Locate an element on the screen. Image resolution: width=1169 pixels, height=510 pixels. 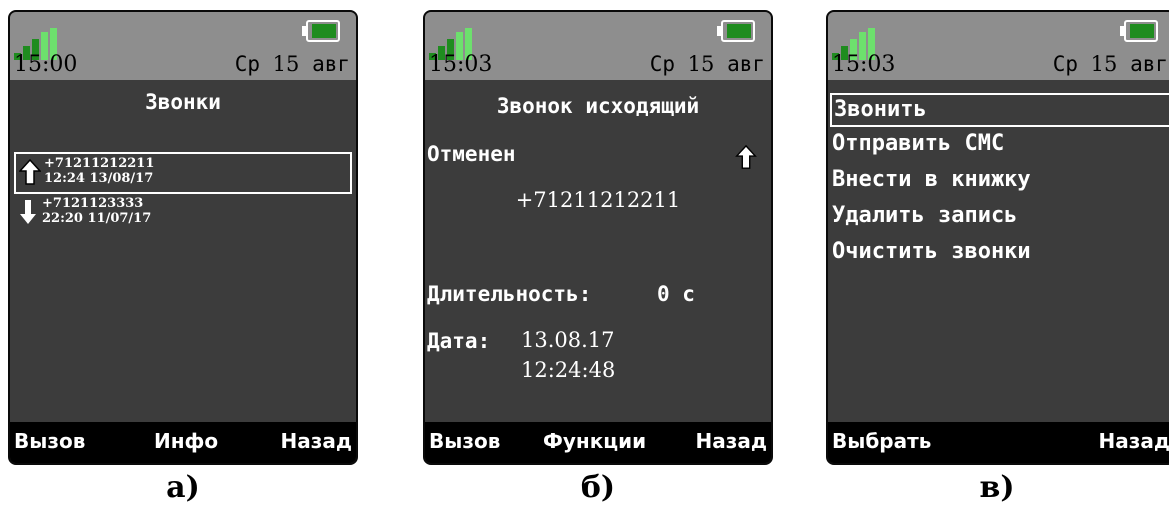
time-value: 12:24:48 is located at coordinates (568, 370).